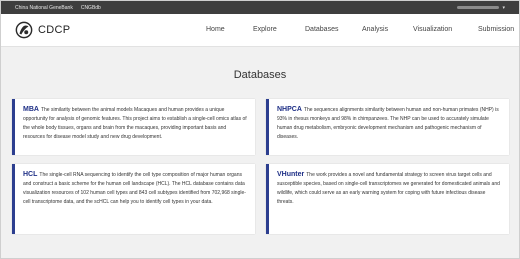 This screenshot has height=259, width=520. What do you see at coordinates (265, 29) in the screenshot?
I see `nav-explore: Explore` at bounding box center [265, 29].